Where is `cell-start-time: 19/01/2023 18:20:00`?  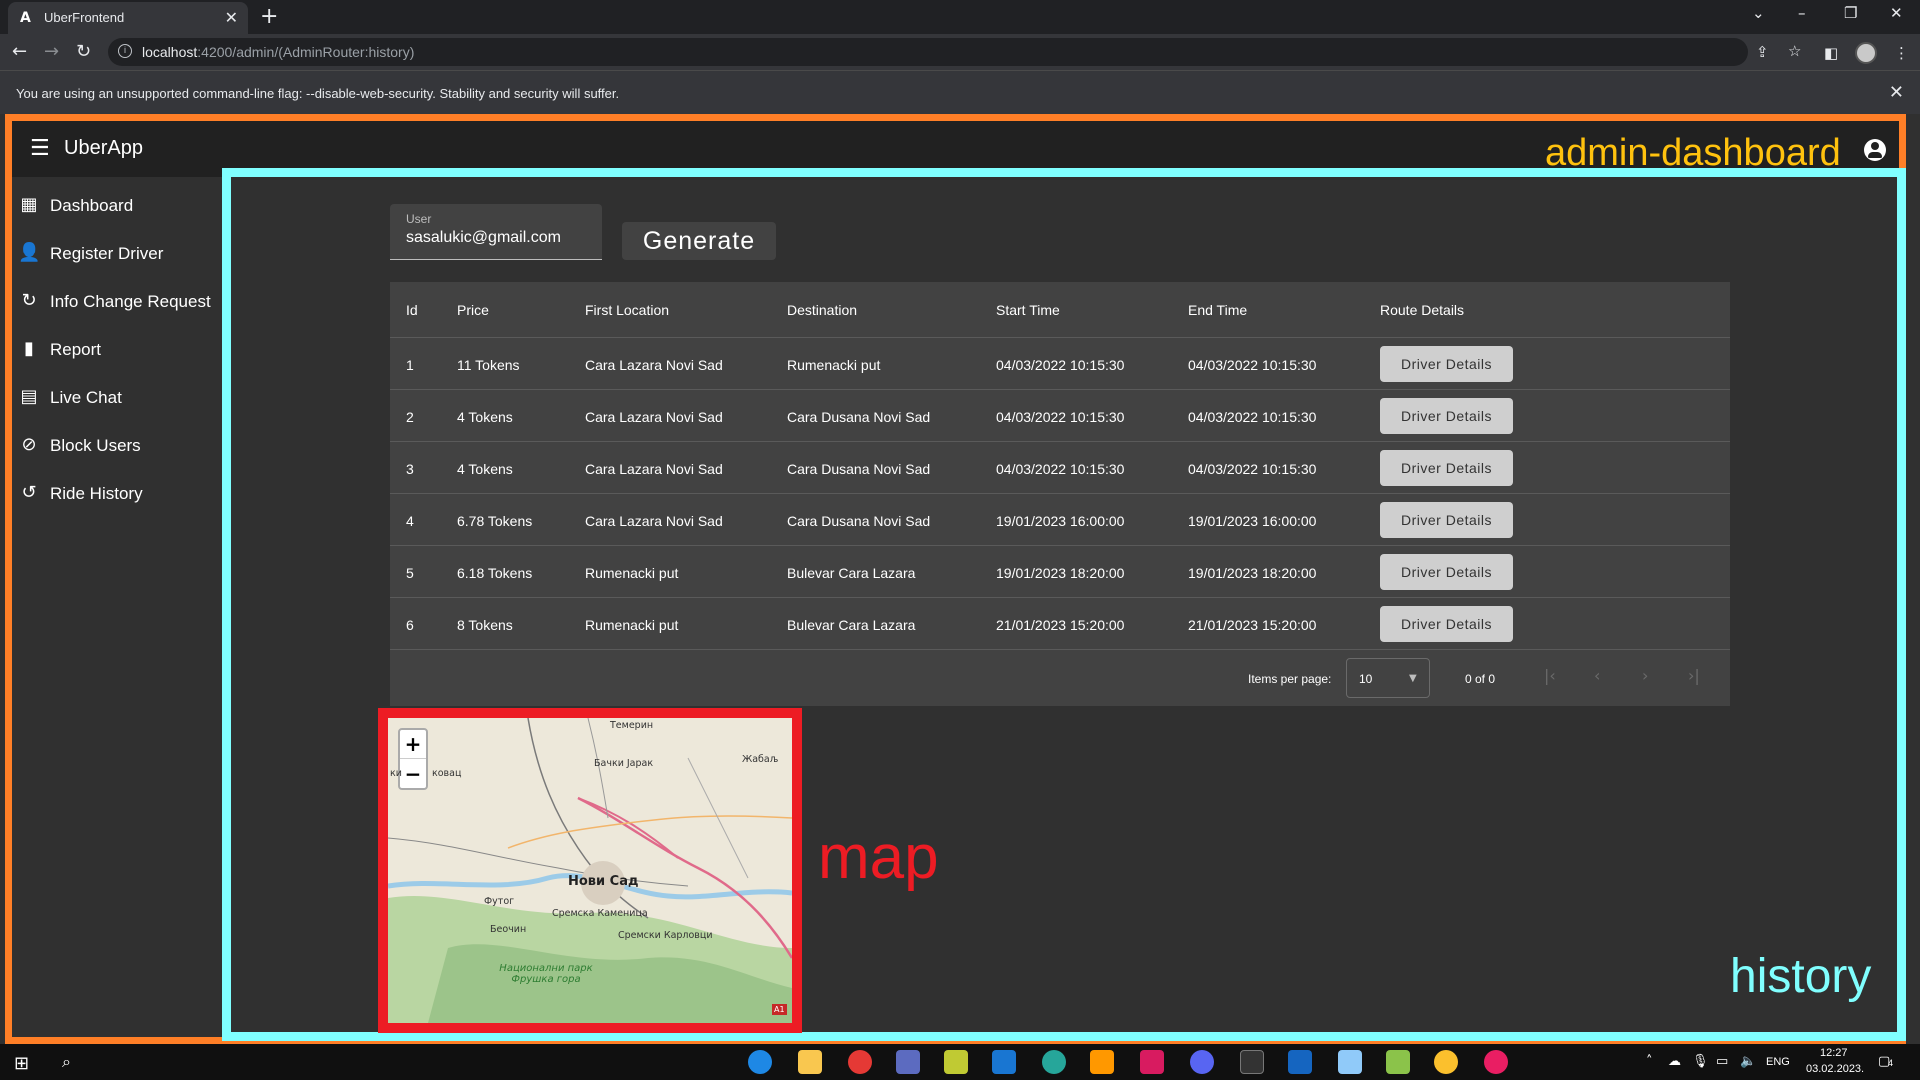 cell-start-time: 19/01/2023 18:20:00 is located at coordinates (1060, 573).